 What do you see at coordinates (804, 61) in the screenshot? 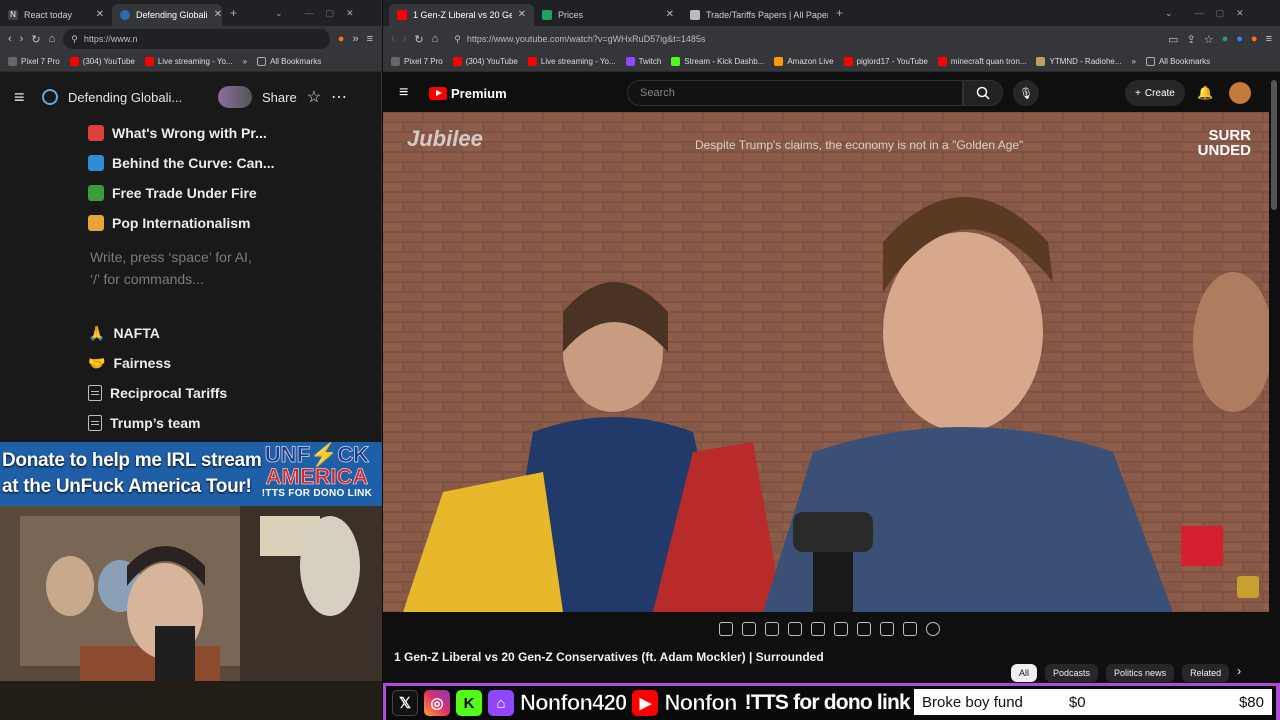
I see `bookmark-item: Amazon Live` at bounding box center [804, 61].